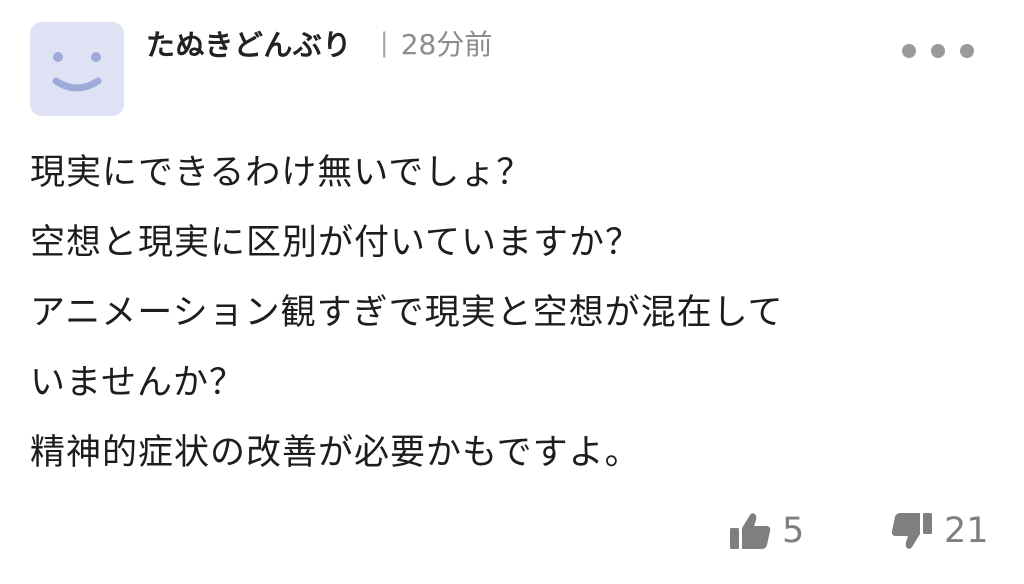  I want to click on like-count: 5, so click(793, 531).